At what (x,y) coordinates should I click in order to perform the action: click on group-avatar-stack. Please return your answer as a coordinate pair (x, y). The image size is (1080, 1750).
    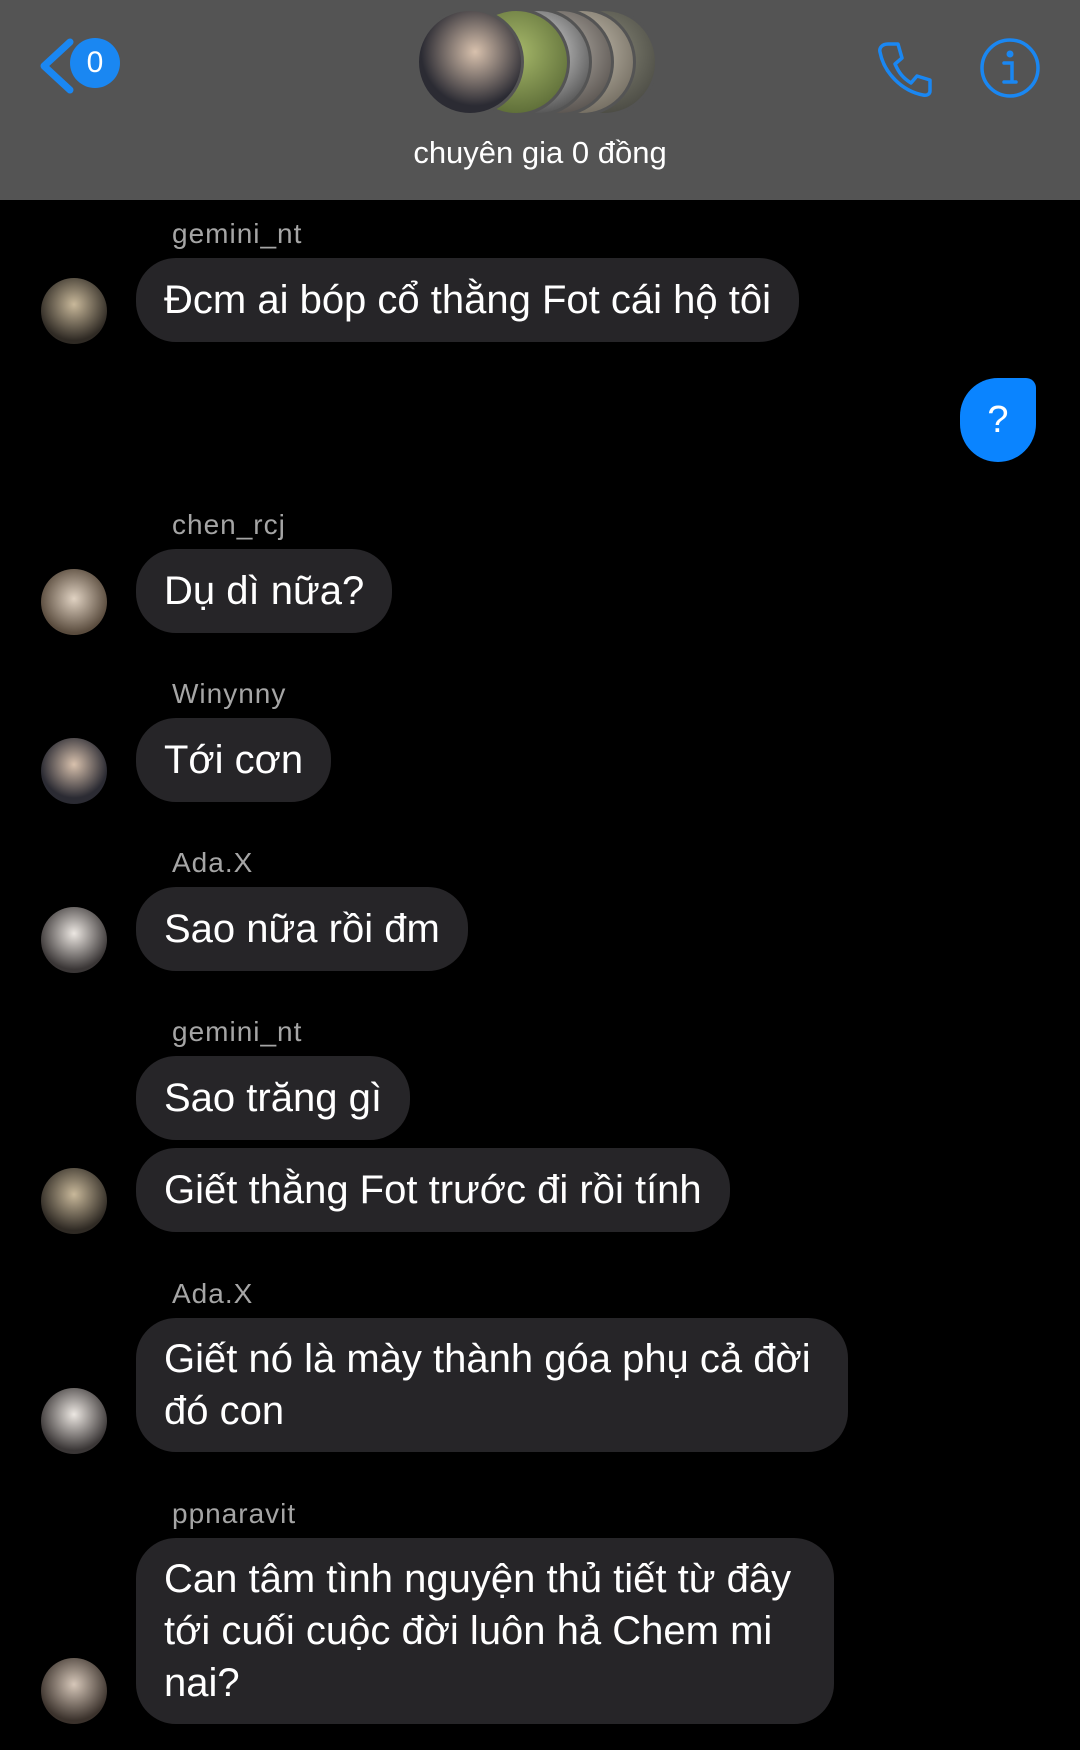
    Looking at the image, I should click on (538, 63).